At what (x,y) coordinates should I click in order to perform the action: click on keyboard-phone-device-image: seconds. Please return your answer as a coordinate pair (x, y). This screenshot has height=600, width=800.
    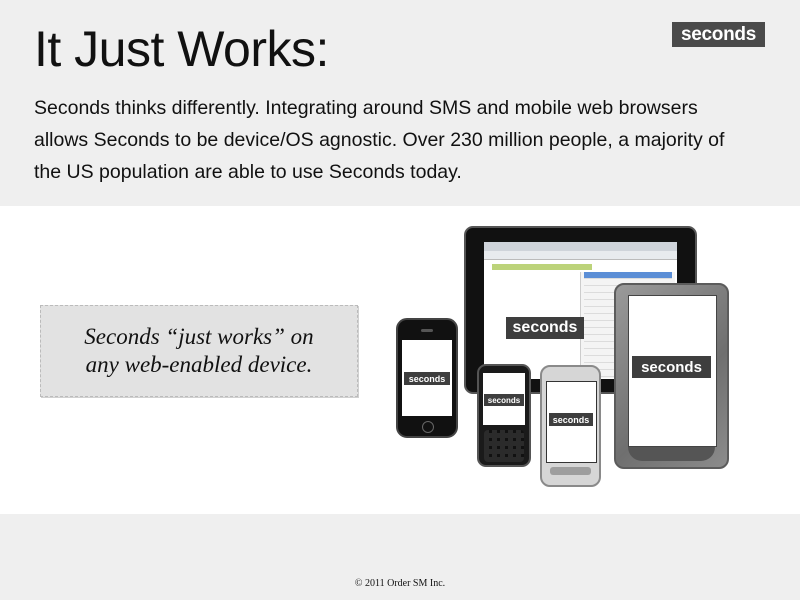
    Looking at the image, I should click on (504, 415).